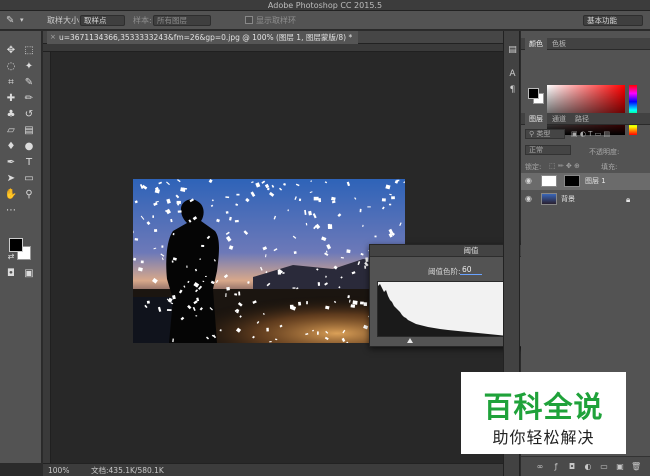 The height and width of the screenshot is (476, 650). Describe the element at coordinates (512, 50) in the screenshot. I see `history-panel-icon: ▤` at that location.